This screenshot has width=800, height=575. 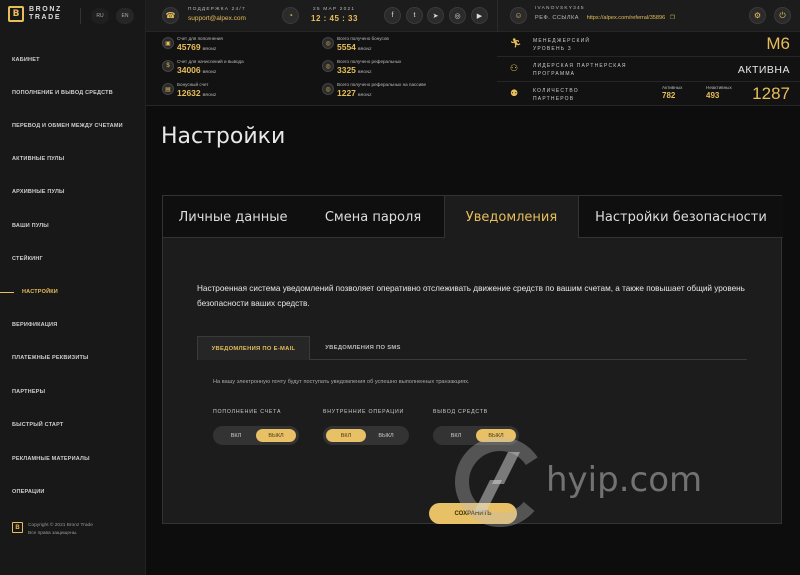 What do you see at coordinates (363, 348) in the screenshot?
I see `subtab-sms: УВЕДОМЛЕНИЯ ПО SMS` at bounding box center [363, 348].